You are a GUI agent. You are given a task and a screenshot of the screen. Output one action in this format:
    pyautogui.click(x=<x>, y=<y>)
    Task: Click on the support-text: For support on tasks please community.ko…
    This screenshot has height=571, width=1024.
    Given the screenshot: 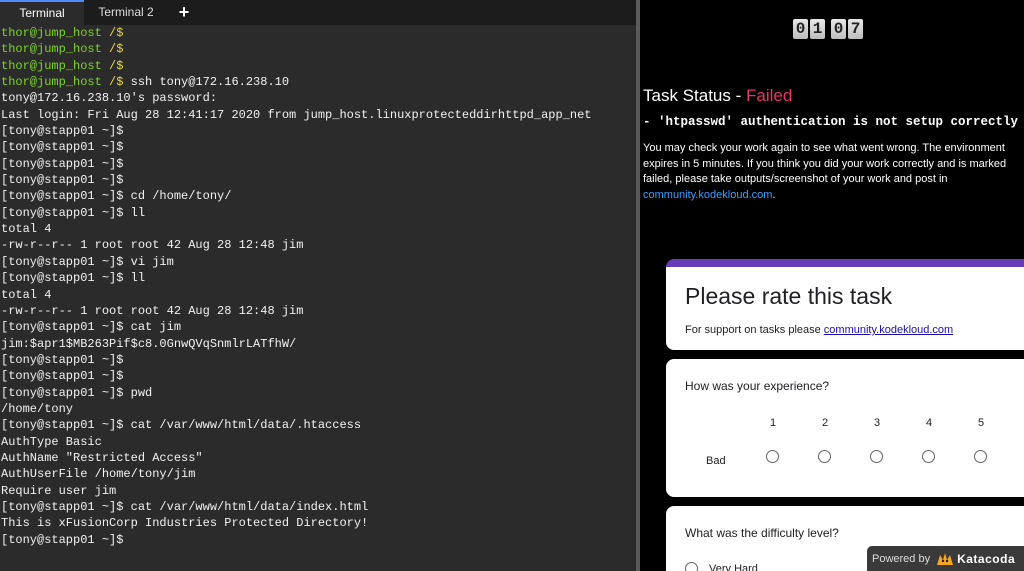 What is the action you would take?
    pyautogui.click(x=819, y=330)
    